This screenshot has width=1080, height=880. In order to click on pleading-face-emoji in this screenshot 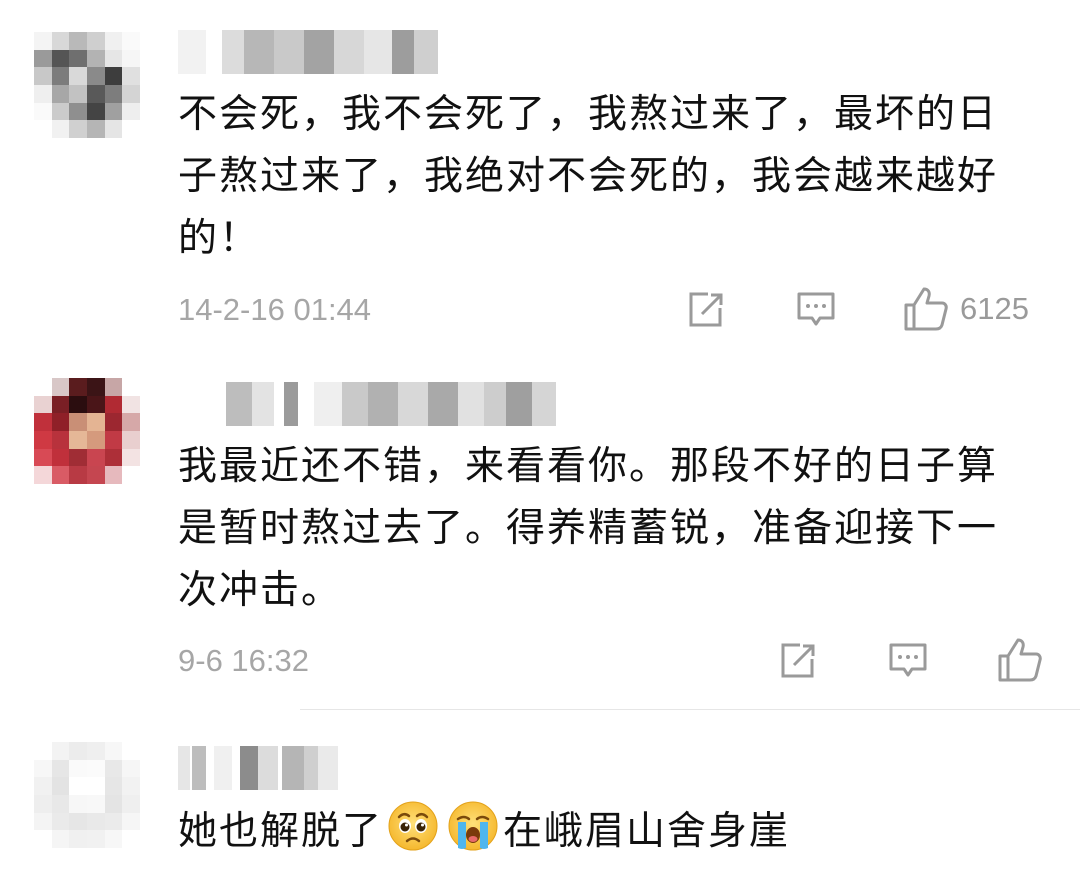, I will do `click(413, 826)`.